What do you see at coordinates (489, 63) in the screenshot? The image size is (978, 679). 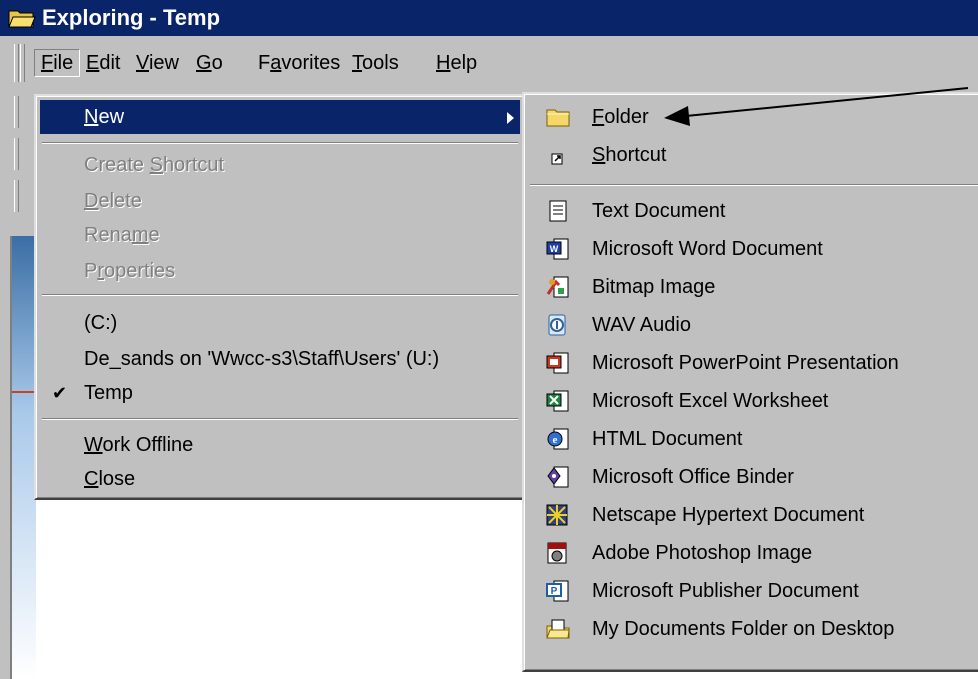 I see `menu-bar: File Edit View Go Favorites Tools Help` at bounding box center [489, 63].